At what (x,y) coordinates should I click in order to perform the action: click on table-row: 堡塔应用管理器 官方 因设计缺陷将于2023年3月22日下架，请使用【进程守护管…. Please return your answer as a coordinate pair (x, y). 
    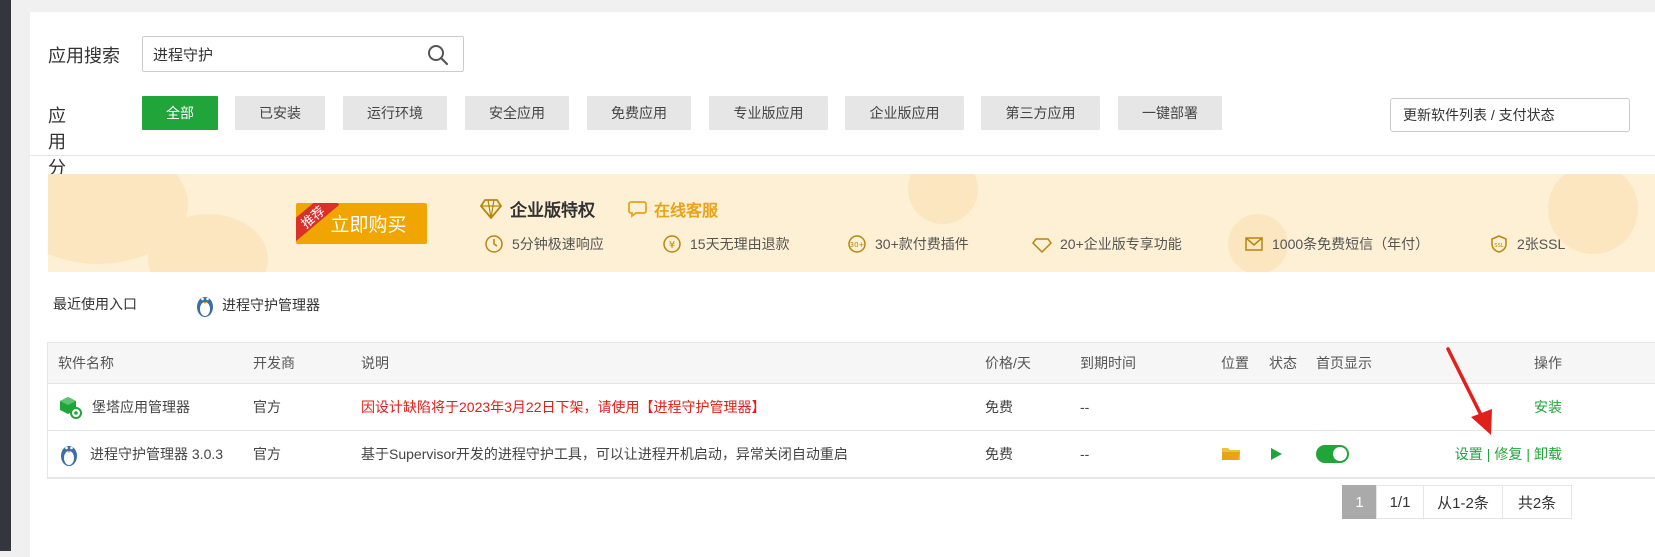
    Looking at the image, I should click on (851, 407).